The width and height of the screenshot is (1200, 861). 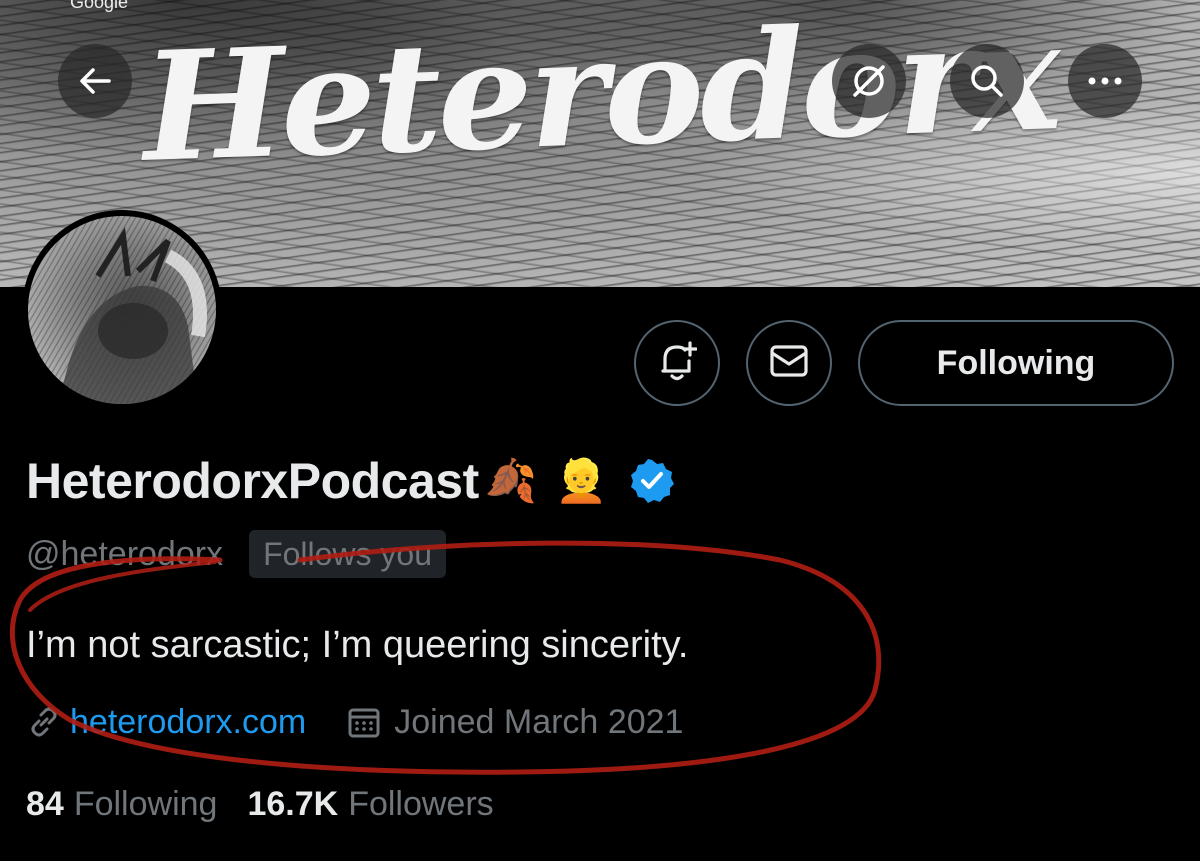 I want to click on following-count: 84, so click(x=45, y=803).